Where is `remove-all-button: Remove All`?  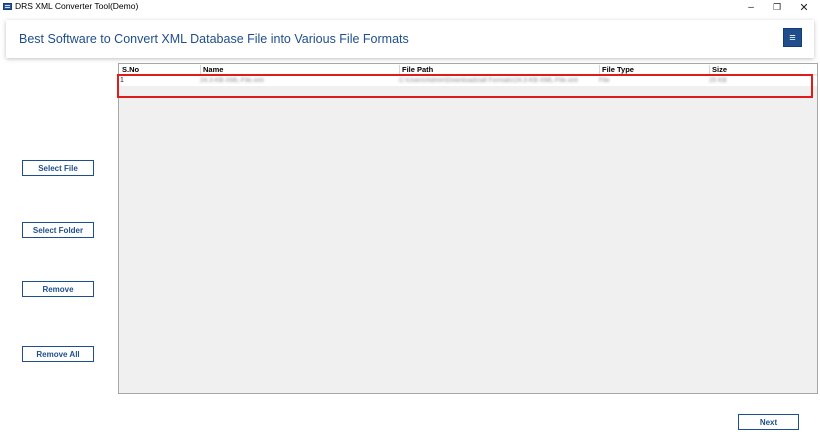 remove-all-button: Remove All is located at coordinates (58, 354).